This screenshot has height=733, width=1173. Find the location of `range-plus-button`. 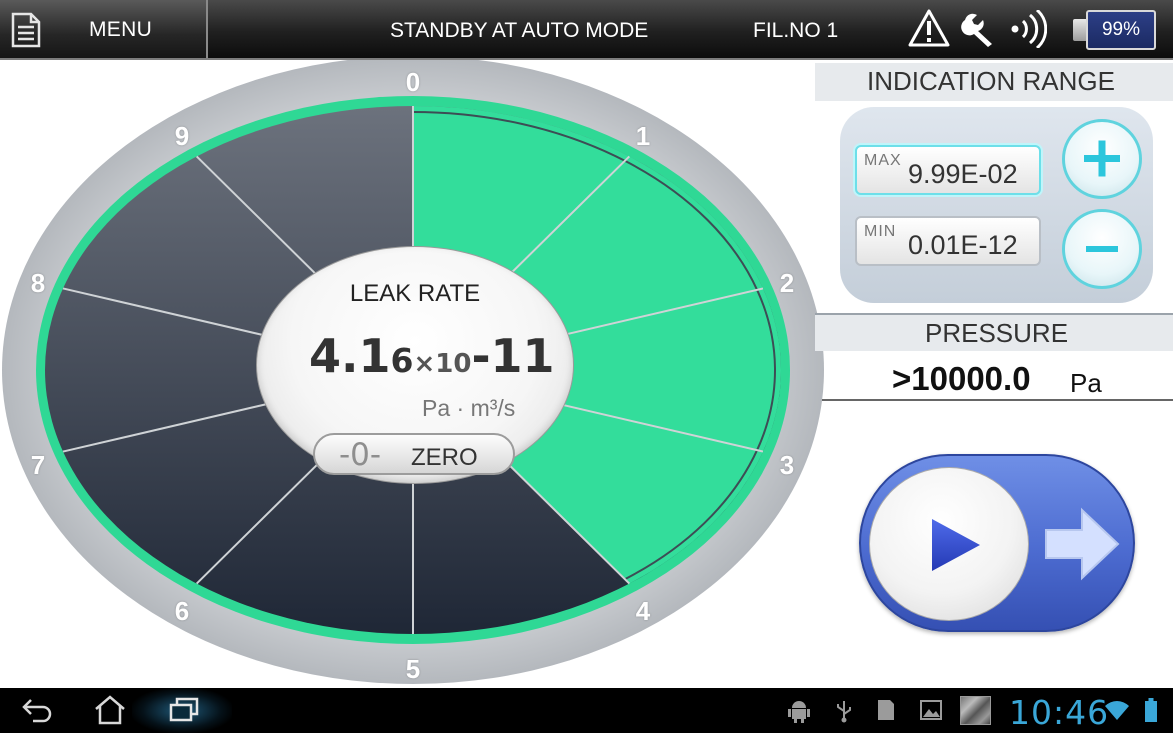

range-plus-button is located at coordinates (1102, 159).